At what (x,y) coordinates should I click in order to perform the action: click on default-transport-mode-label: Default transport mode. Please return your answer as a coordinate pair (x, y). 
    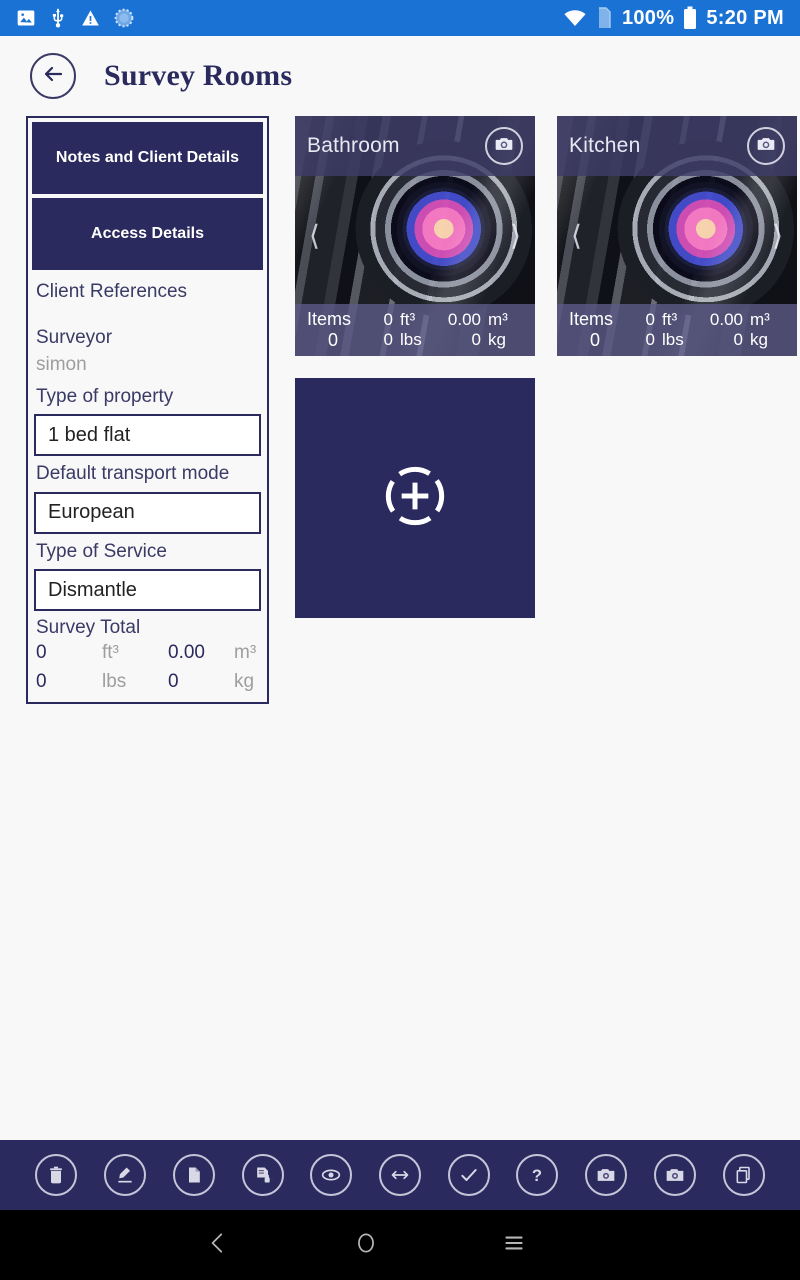
    Looking at the image, I should click on (133, 474).